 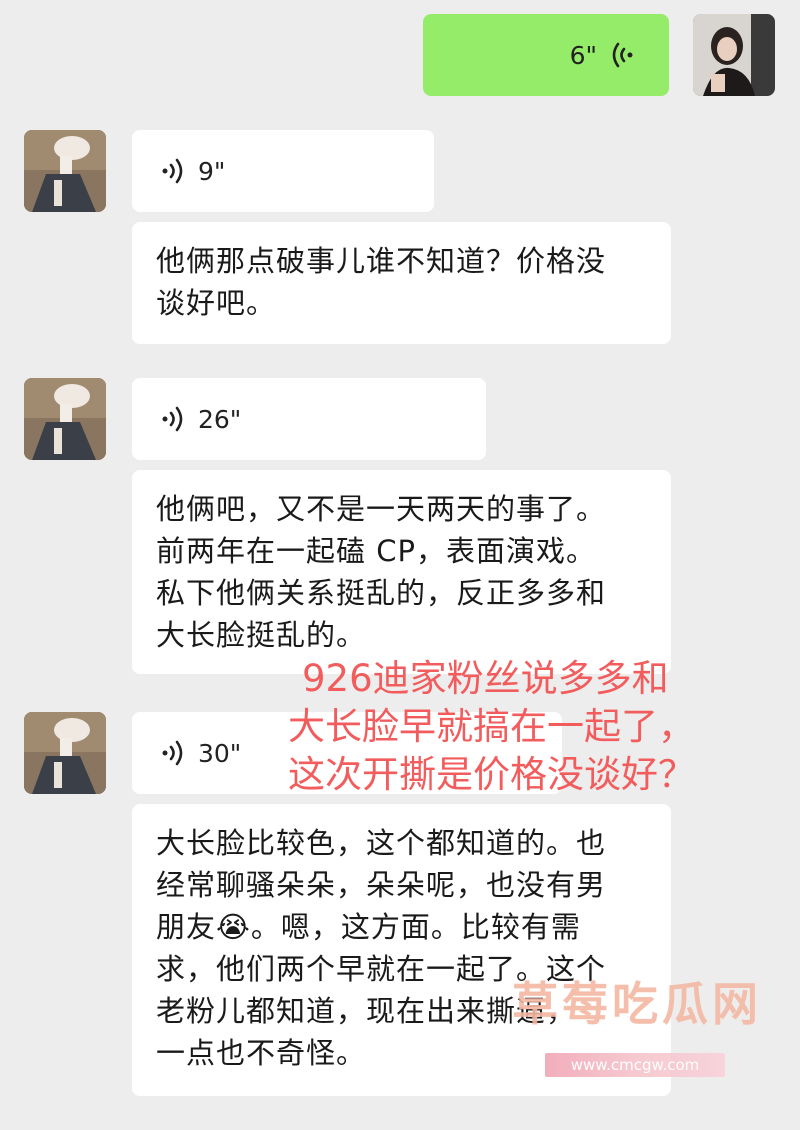 I want to click on message-line: 他俩吧，又不是一天两天的事了。, so click(x=381, y=509).